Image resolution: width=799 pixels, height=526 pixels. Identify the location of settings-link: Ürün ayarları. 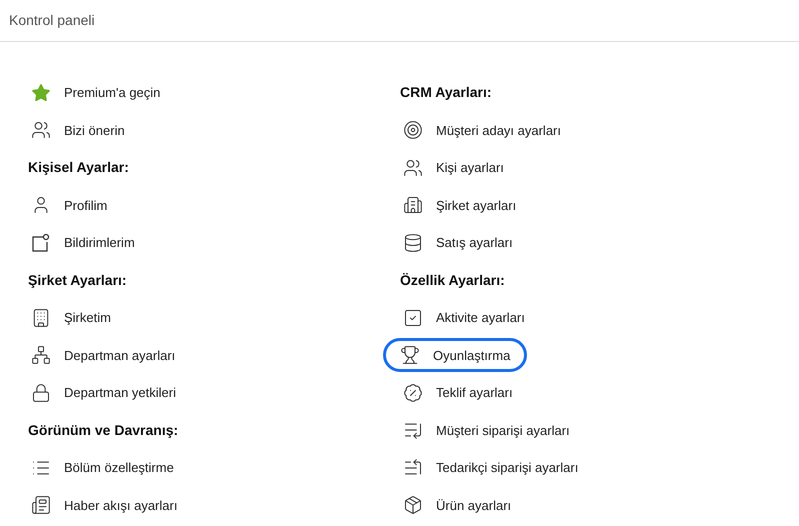
(457, 505).